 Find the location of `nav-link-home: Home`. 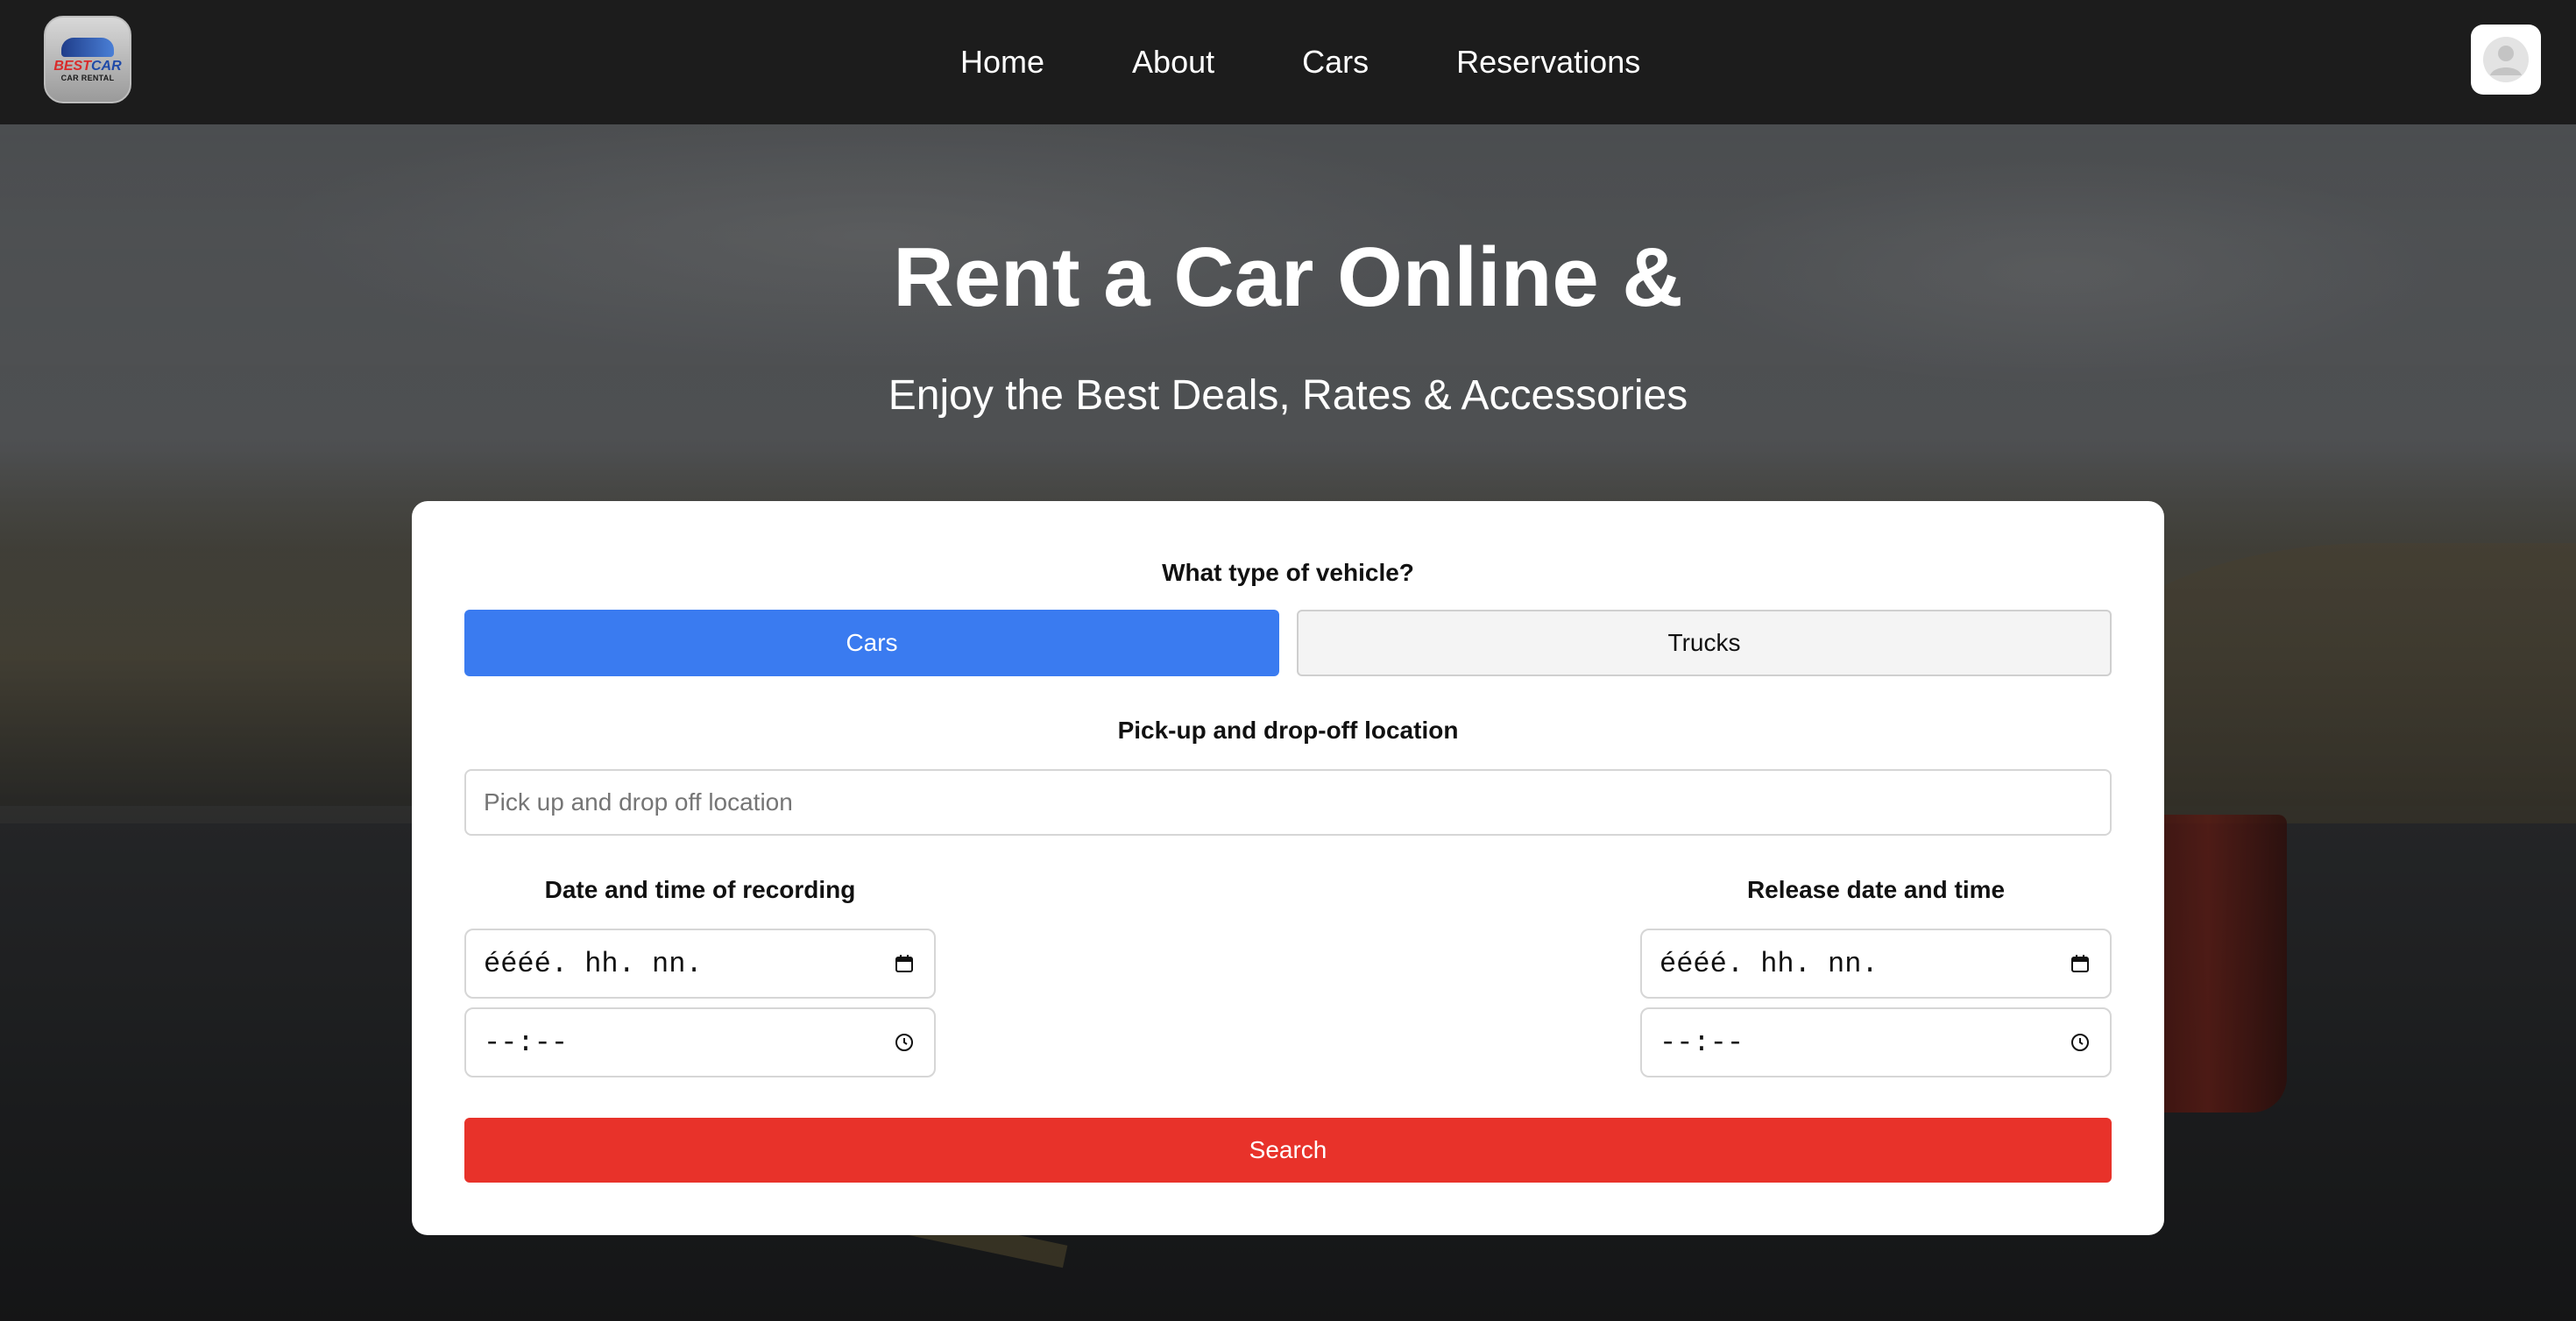

nav-link-home: Home is located at coordinates (1002, 63).